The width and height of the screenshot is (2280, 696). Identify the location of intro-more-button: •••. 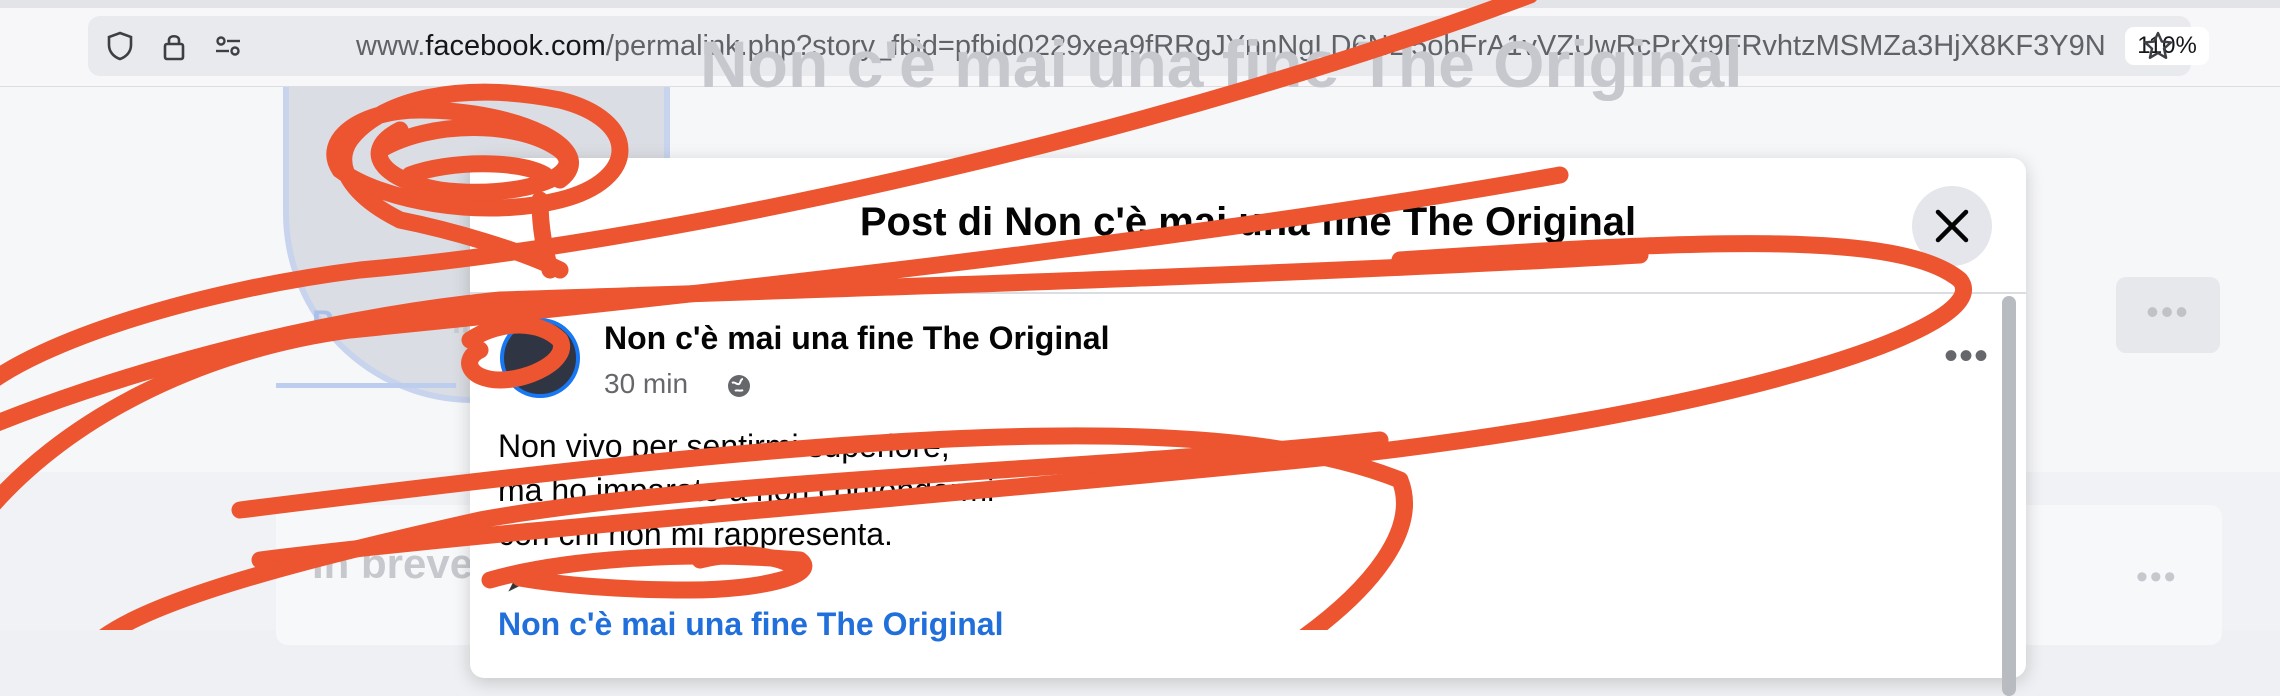
(2157, 577).